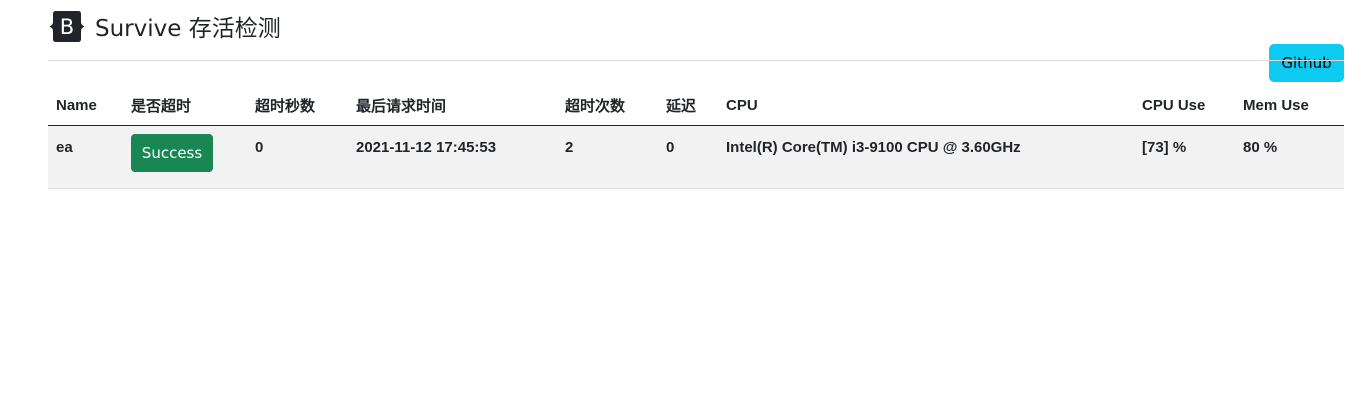  What do you see at coordinates (1184, 157) in the screenshot?
I see `cell-cpu-use: [73] %` at bounding box center [1184, 157].